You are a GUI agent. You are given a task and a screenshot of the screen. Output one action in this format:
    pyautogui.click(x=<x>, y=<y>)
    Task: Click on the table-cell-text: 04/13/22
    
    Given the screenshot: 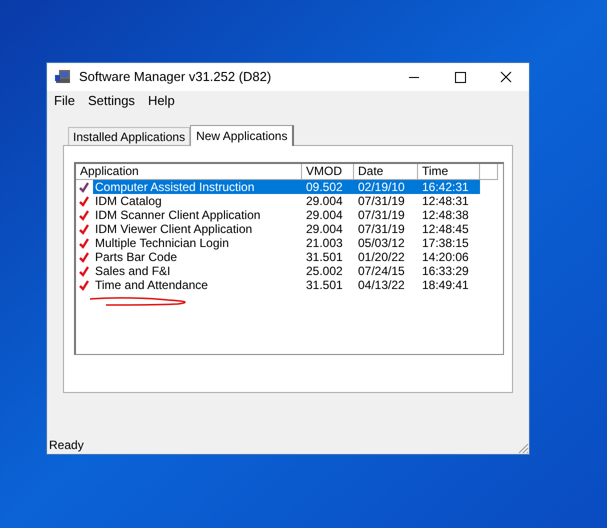 What is the action you would take?
    pyautogui.click(x=381, y=285)
    